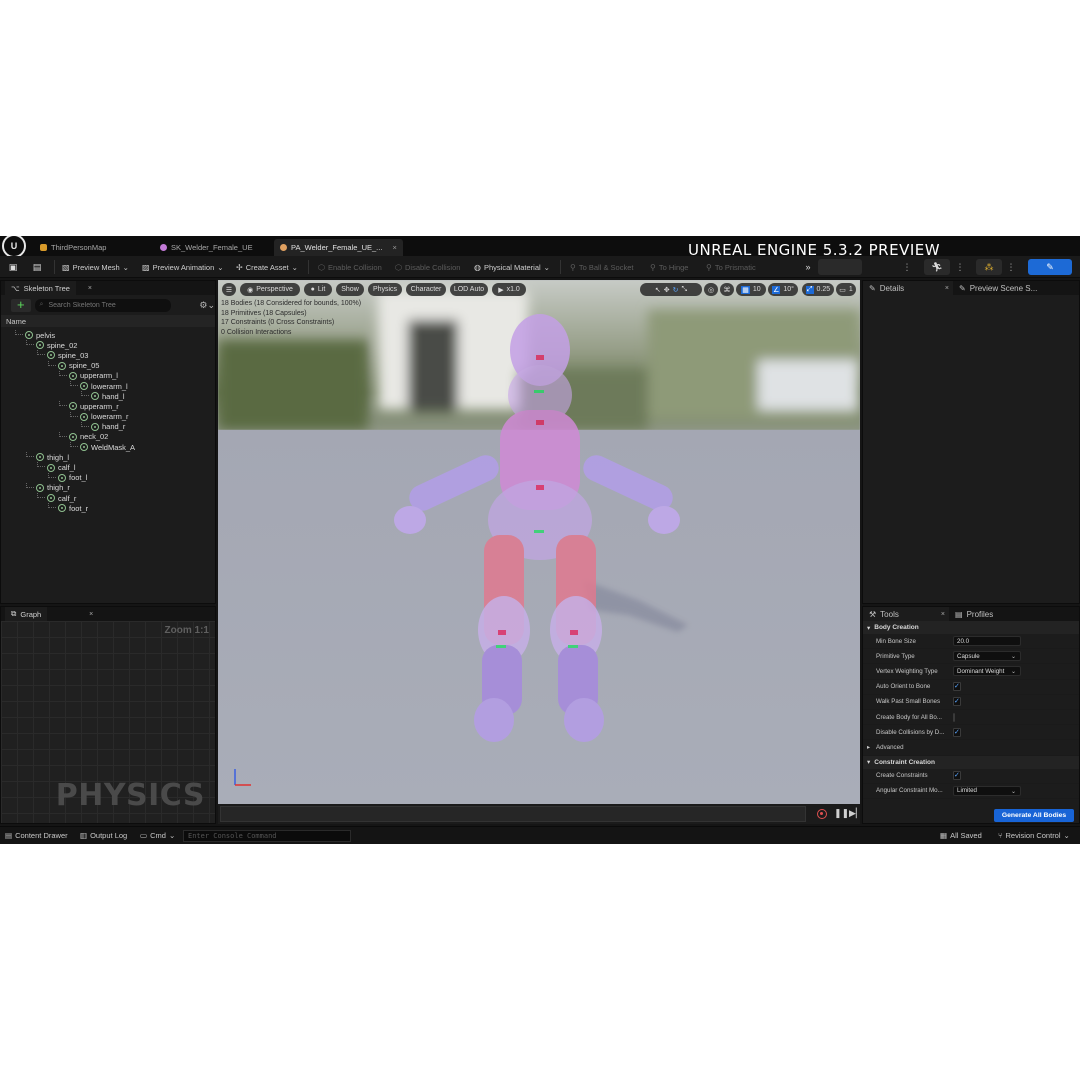 This screenshot has height=1080, width=1080. I want to click on angular-constraint-dropdown: Limited ⌄, so click(987, 790).